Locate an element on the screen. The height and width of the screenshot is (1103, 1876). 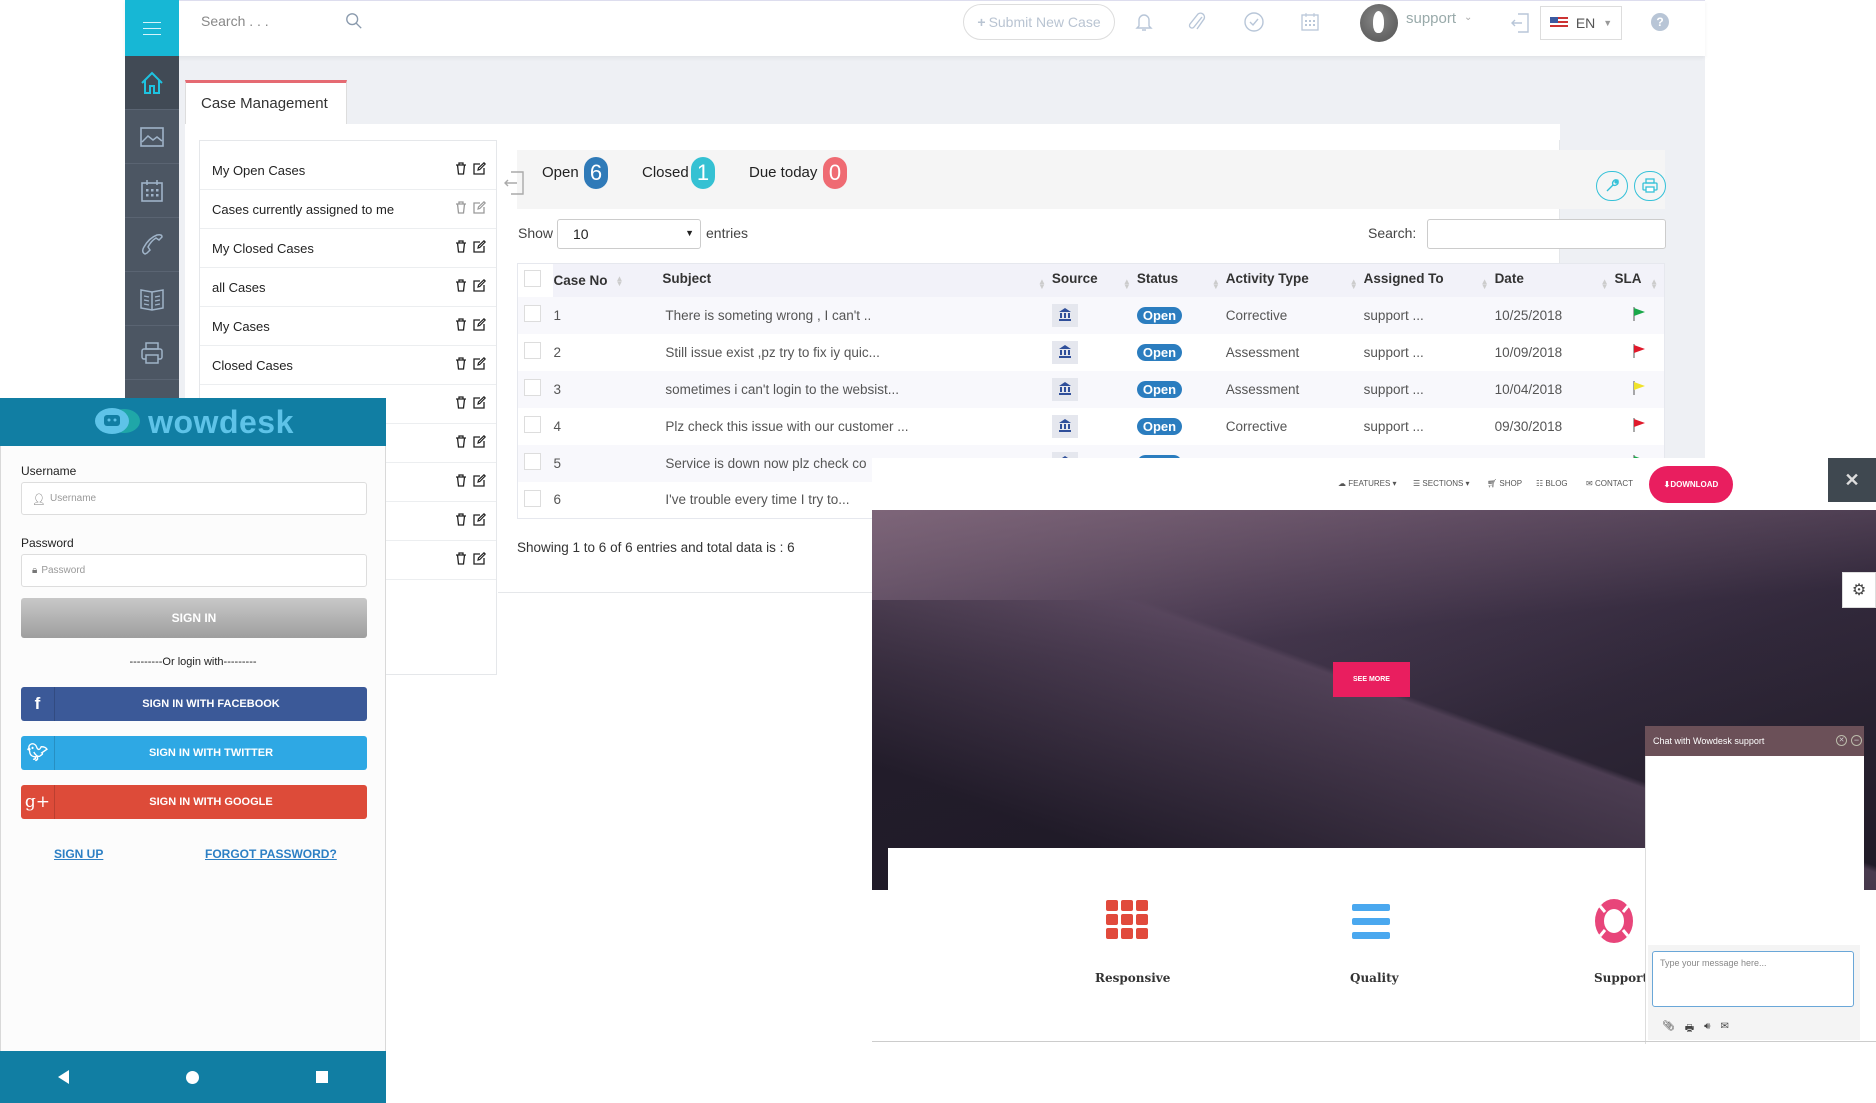
nav-sections: ☰ SECTIONS ▾ is located at coordinates (1441, 483).